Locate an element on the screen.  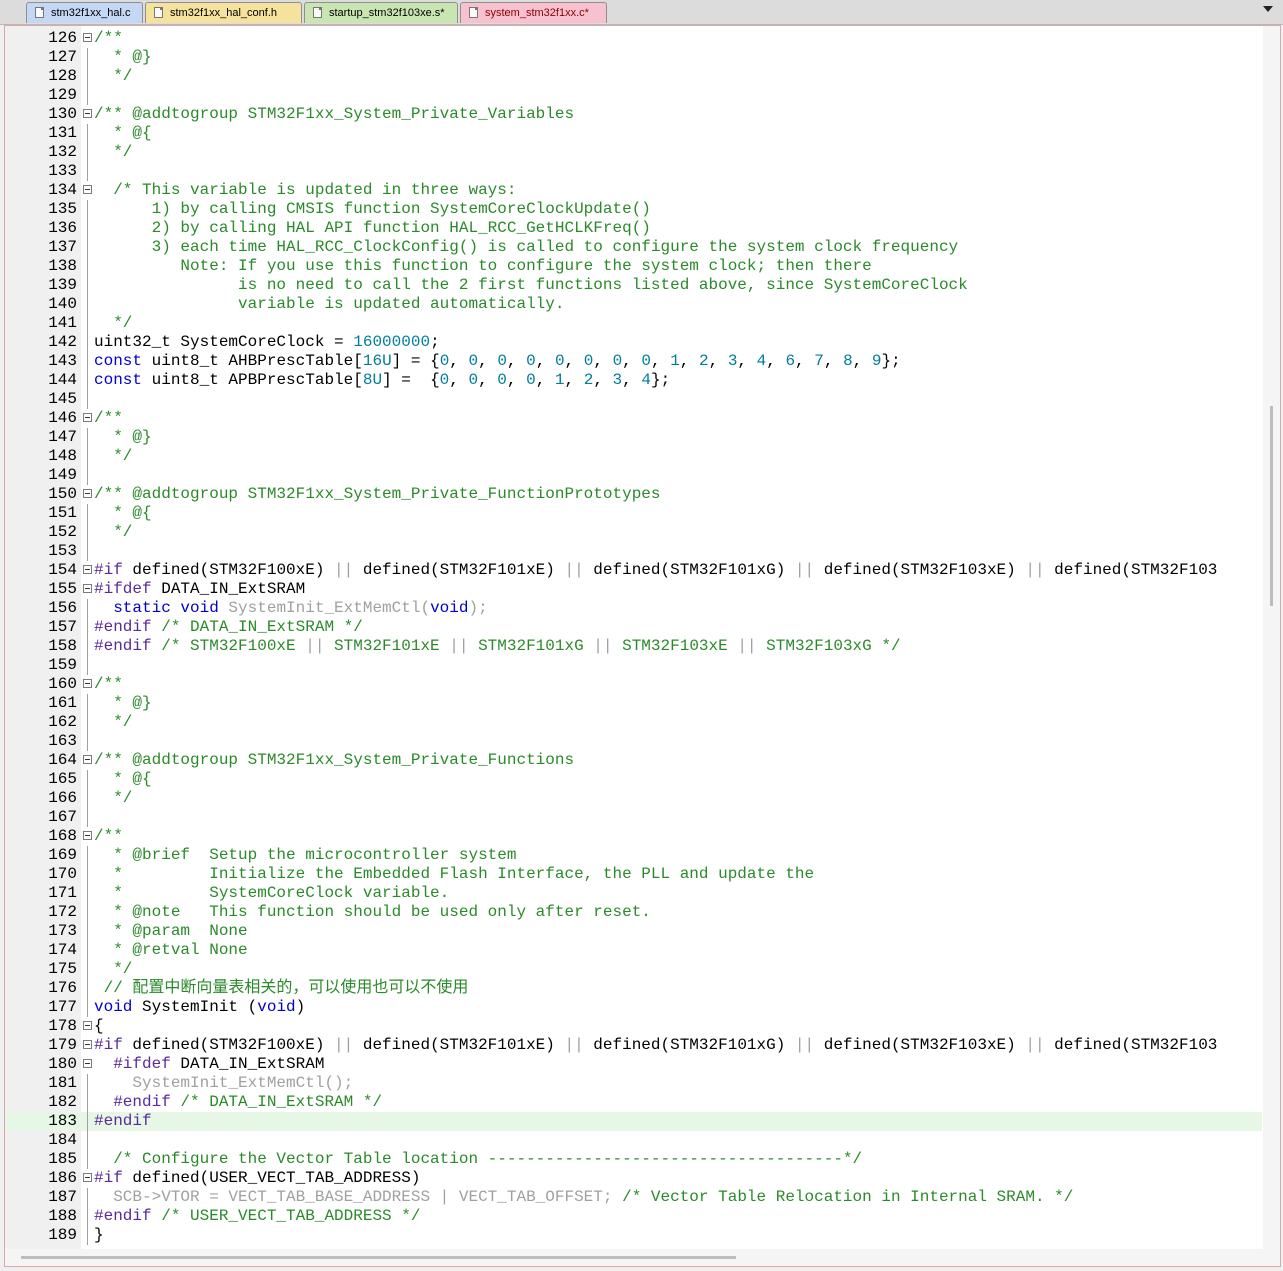
code-line: 161 * @} is located at coordinates (633, 703).